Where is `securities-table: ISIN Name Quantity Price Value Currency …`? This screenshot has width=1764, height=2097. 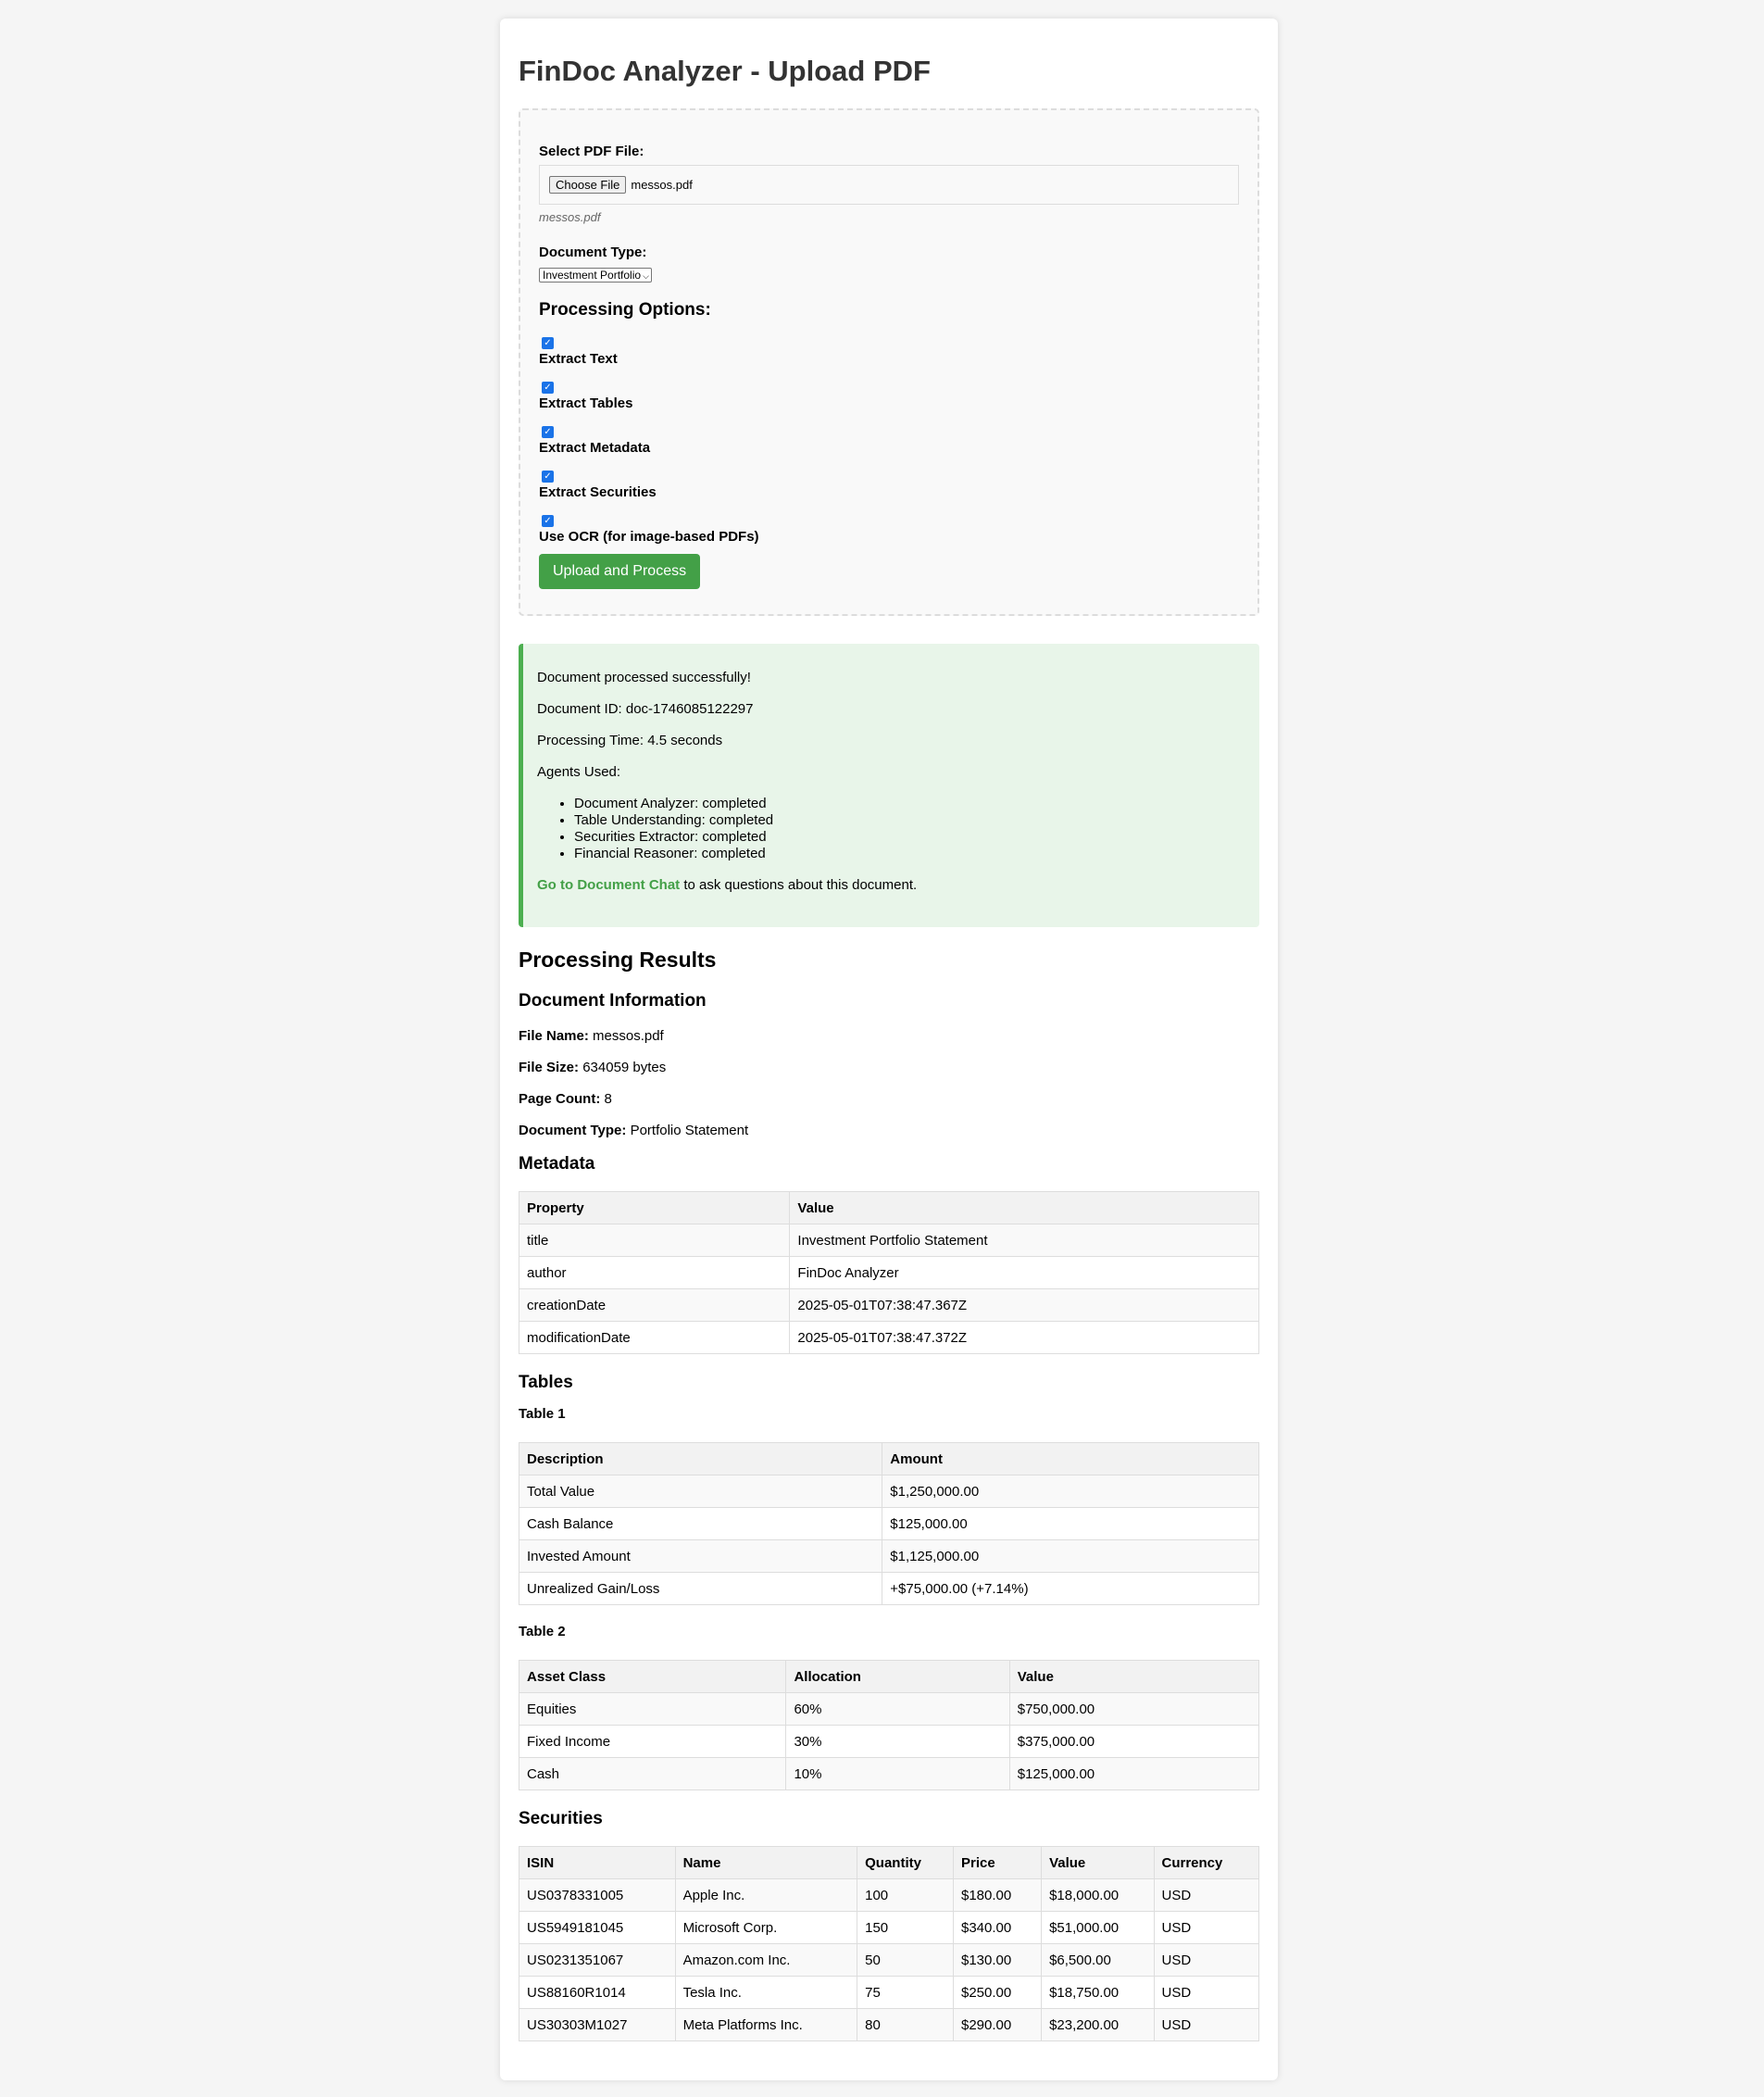
securities-table: ISIN Name Quantity Price Value Currency … is located at coordinates (889, 1944).